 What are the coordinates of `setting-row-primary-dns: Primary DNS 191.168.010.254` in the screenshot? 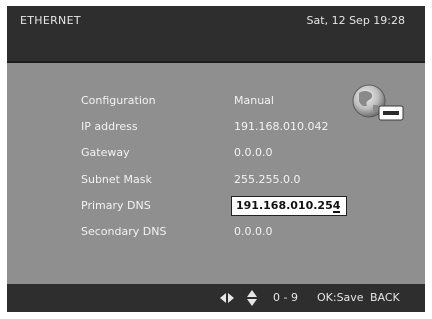 It's located at (216, 206).